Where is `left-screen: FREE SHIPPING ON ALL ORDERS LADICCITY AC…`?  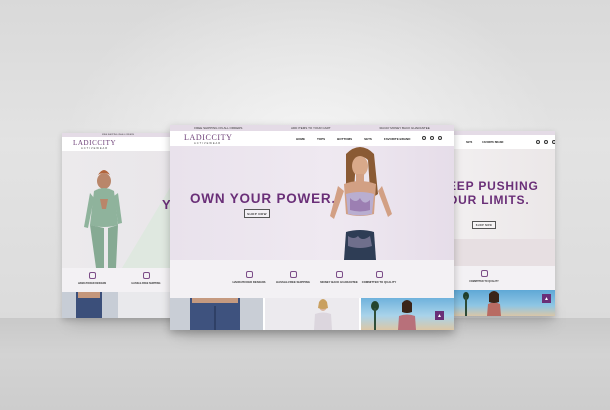
left-screen: FREE SHIPPING ON ALL ORDERS LADICCITY AC… is located at coordinates (118, 225).